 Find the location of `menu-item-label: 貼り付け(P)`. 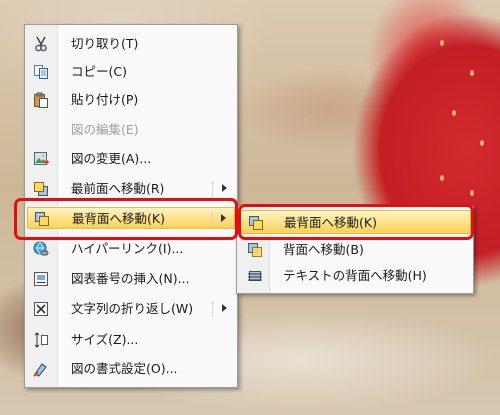

menu-item-label: 貼り付け(P) is located at coordinates (105, 99).